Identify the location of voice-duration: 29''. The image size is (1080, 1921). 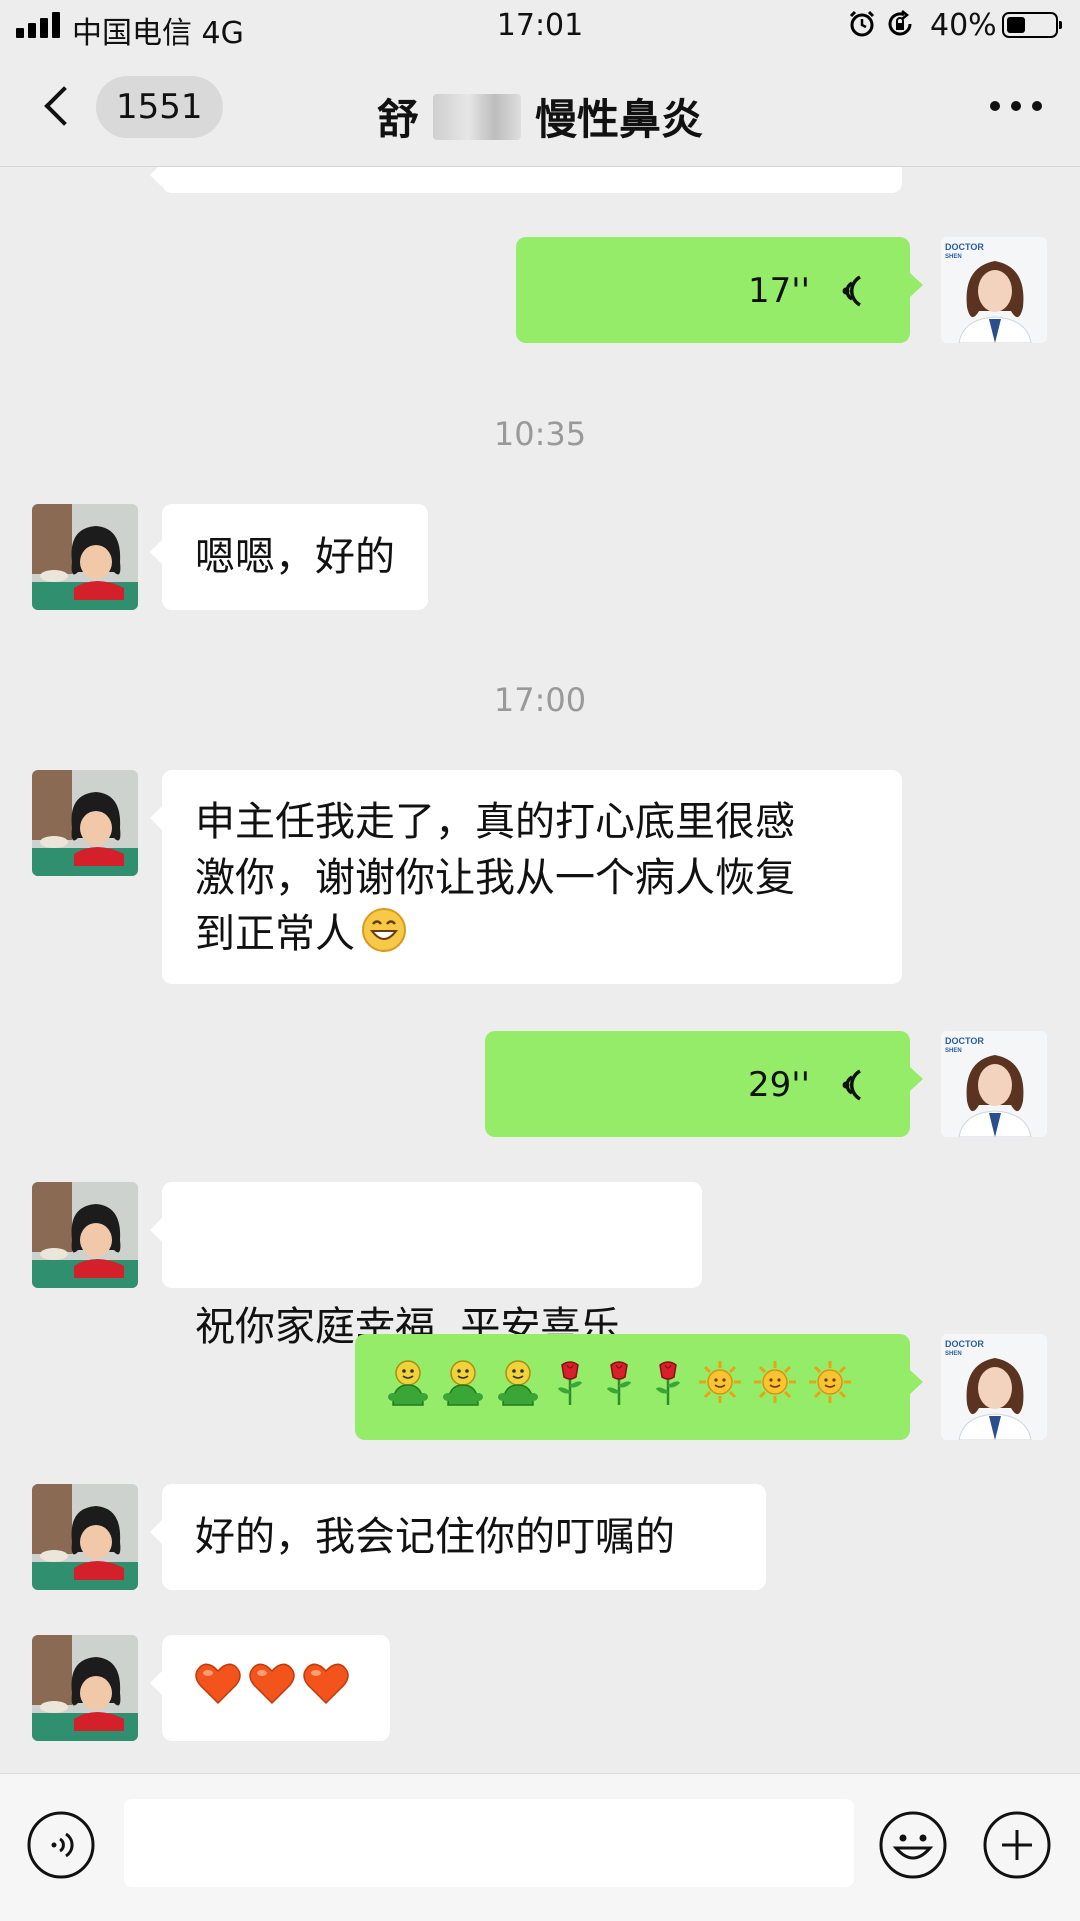
(779, 1085).